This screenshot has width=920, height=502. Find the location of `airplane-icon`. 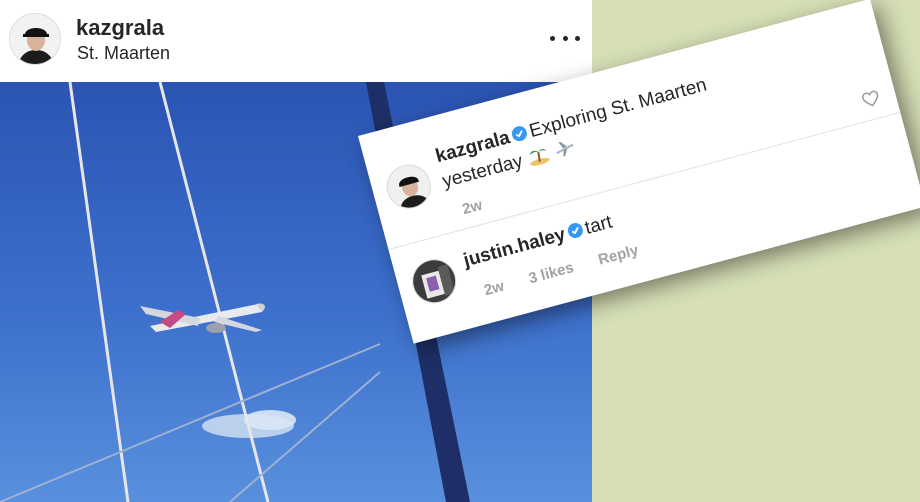

airplane-icon is located at coordinates (202, 318).